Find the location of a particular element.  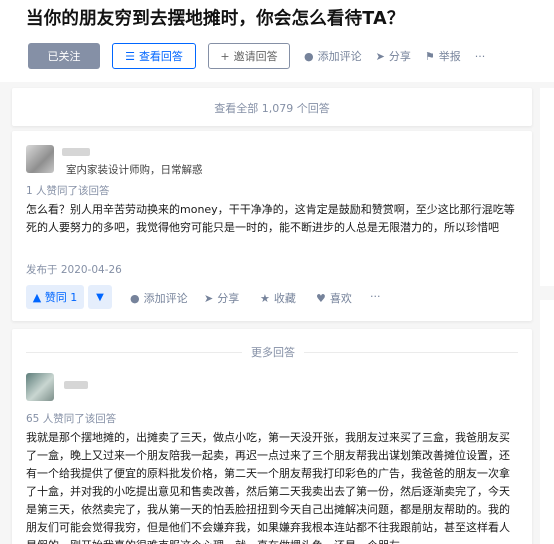

author-headline: 室内家装设计师购，日常解惑 is located at coordinates (134, 170).